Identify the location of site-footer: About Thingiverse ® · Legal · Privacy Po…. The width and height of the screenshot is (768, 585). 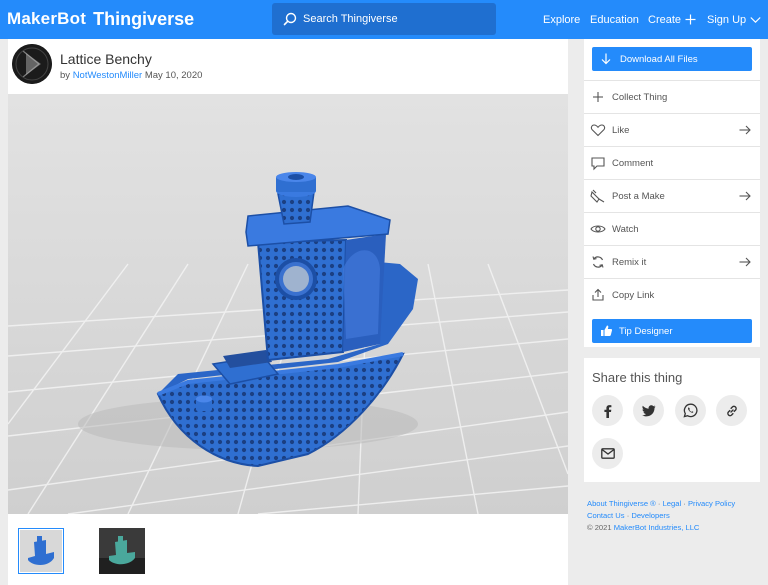
(675, 516).